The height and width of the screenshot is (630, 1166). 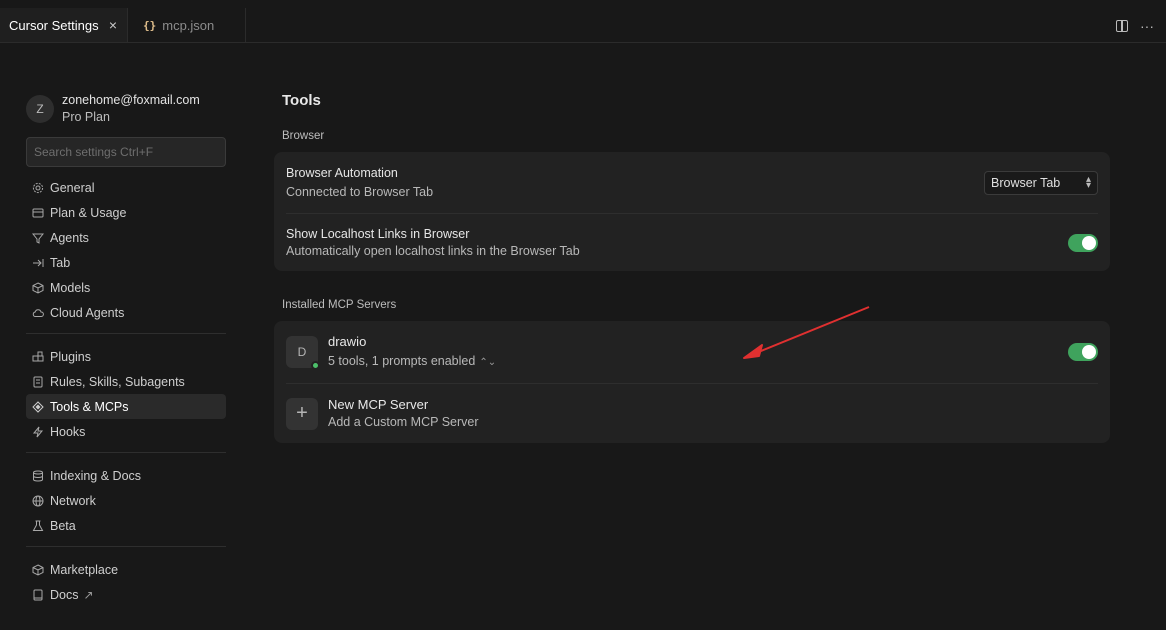 I want to click on sidebar-item-models: Models, so click(x=126, y=287).